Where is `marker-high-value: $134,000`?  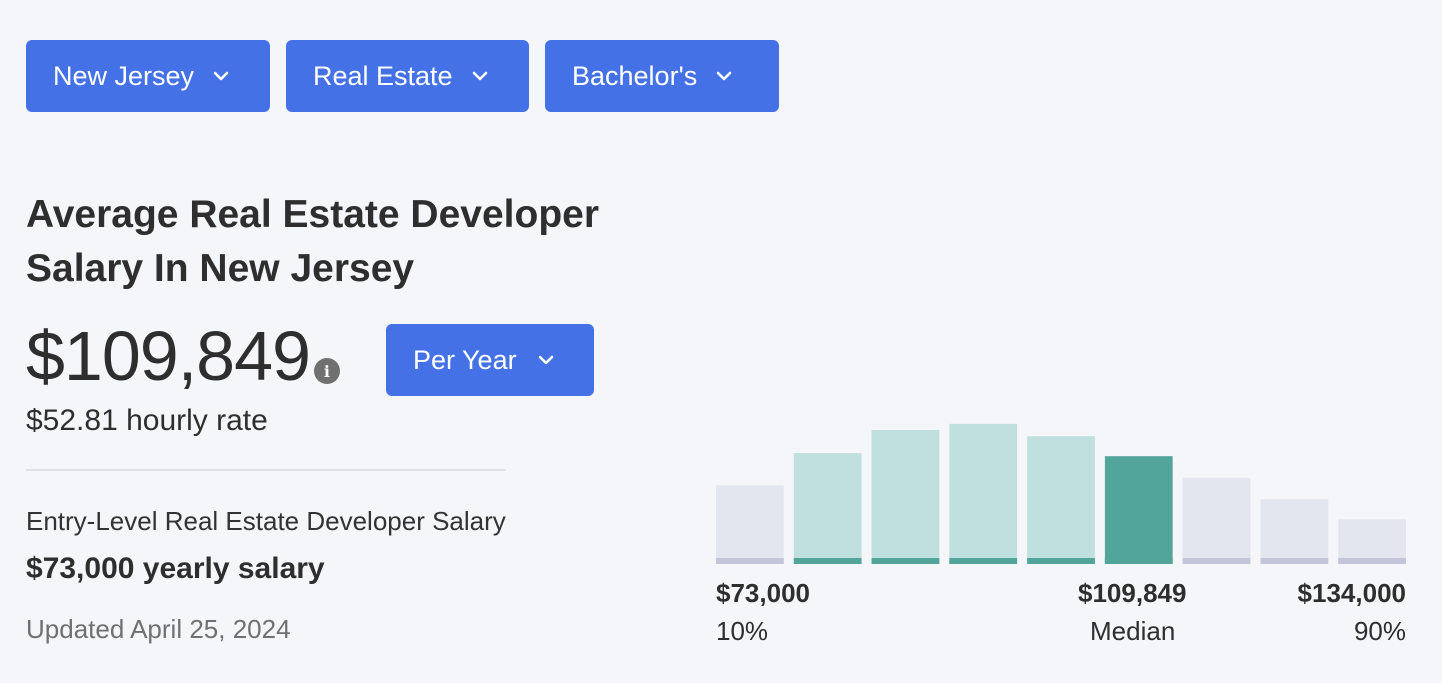 marker-high-value: $134,000 is located at coordinates (1351, 593).